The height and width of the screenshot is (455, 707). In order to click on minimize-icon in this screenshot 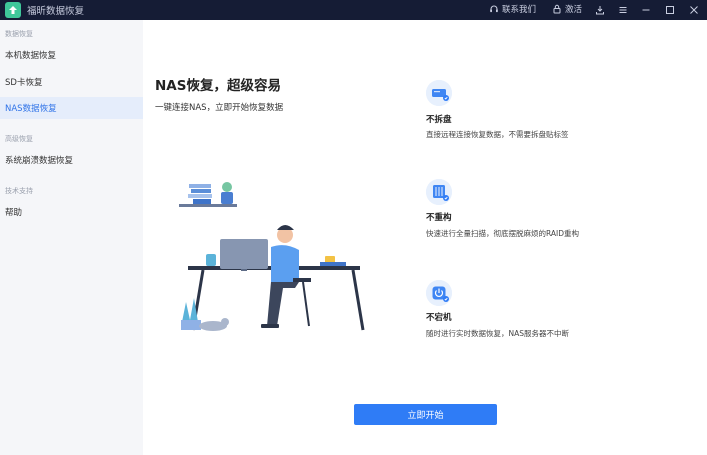, I will do `click(646, 10)`.